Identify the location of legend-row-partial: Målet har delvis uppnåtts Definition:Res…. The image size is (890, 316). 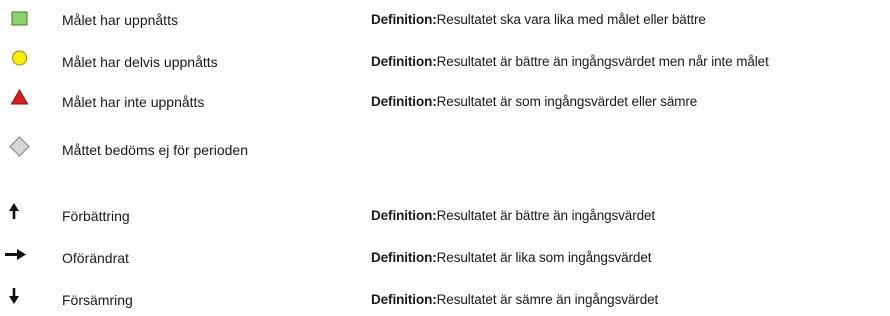
(445, 63).